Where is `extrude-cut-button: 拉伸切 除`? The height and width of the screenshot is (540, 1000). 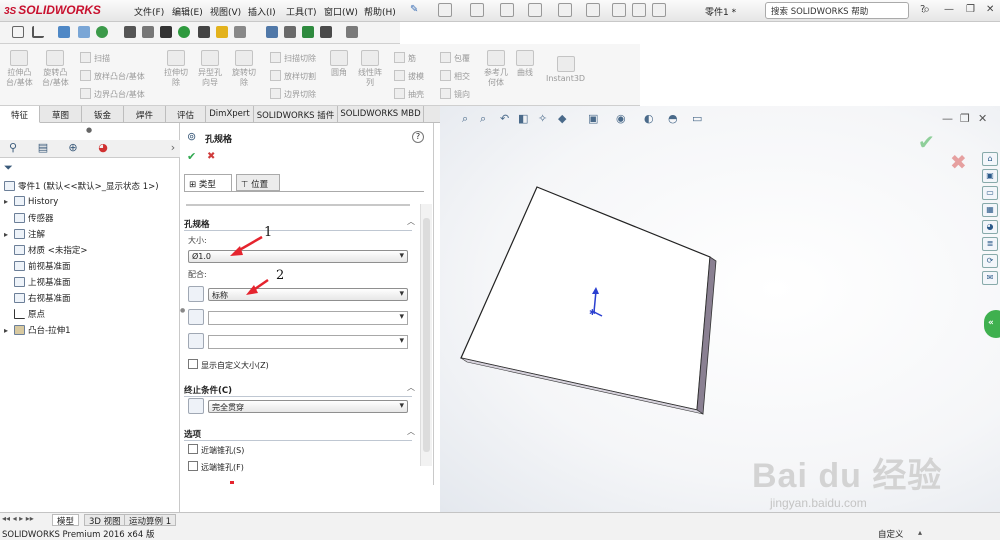
extrude-cut-button: 拉伸切 除 is located at coordinates (176, 69).